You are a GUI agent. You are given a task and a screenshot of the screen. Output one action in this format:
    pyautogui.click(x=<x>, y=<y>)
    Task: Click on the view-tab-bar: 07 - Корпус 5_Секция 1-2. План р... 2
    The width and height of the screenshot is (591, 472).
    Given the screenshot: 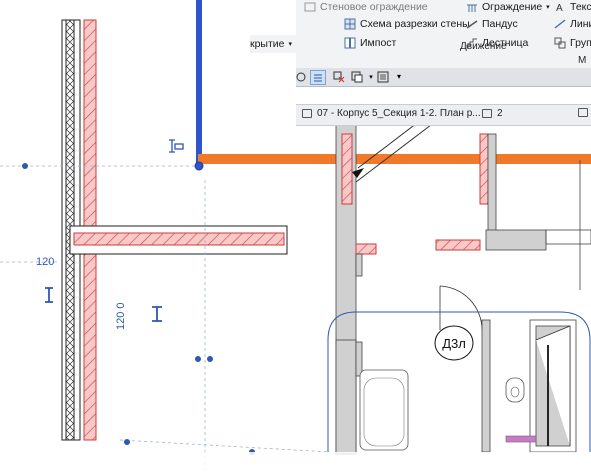 What is the action you would take?
    pyautogui.click(x=443, y=115)
    